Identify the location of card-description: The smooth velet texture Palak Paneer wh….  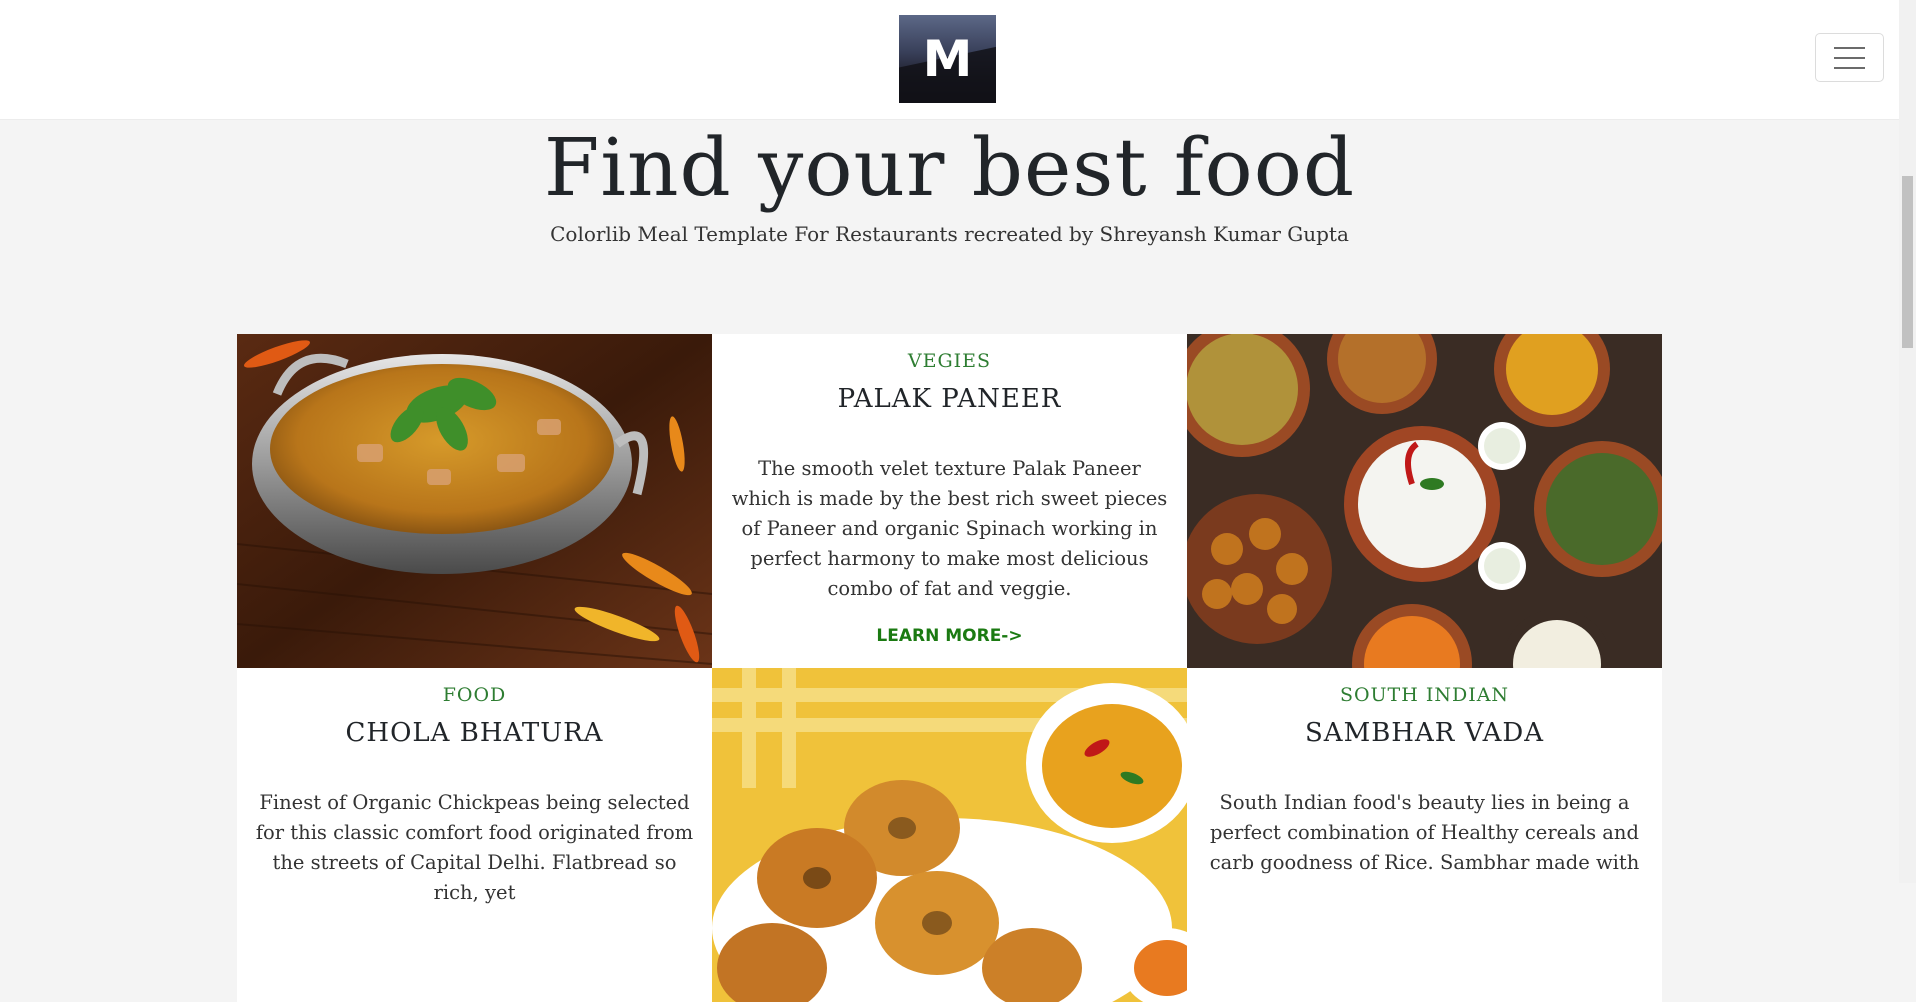
(949, 528).